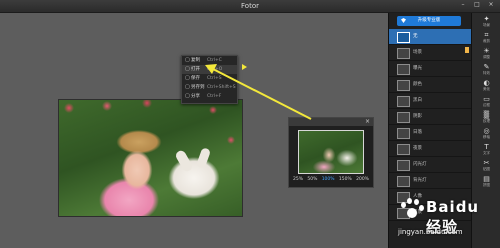 The image size is (500, 248). I want to click on menu-item-label: 另存到, so click(198, 87).